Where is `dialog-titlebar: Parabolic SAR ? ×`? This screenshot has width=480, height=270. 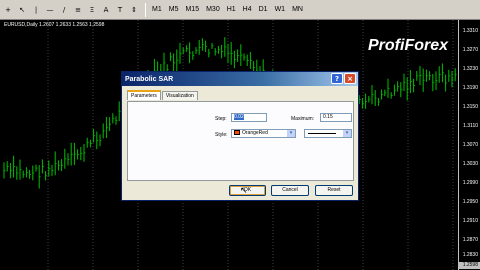
dialog-titlebar: Parabolic SAR ? × is located at coordinates (240, 79).